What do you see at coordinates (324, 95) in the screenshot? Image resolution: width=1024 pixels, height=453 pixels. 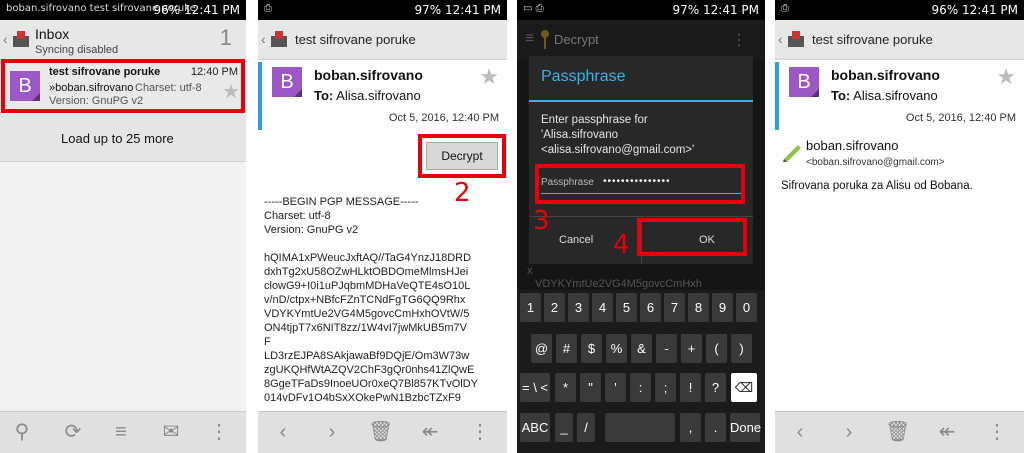 I see `to-label: To:` at bounding box center [324, 95].